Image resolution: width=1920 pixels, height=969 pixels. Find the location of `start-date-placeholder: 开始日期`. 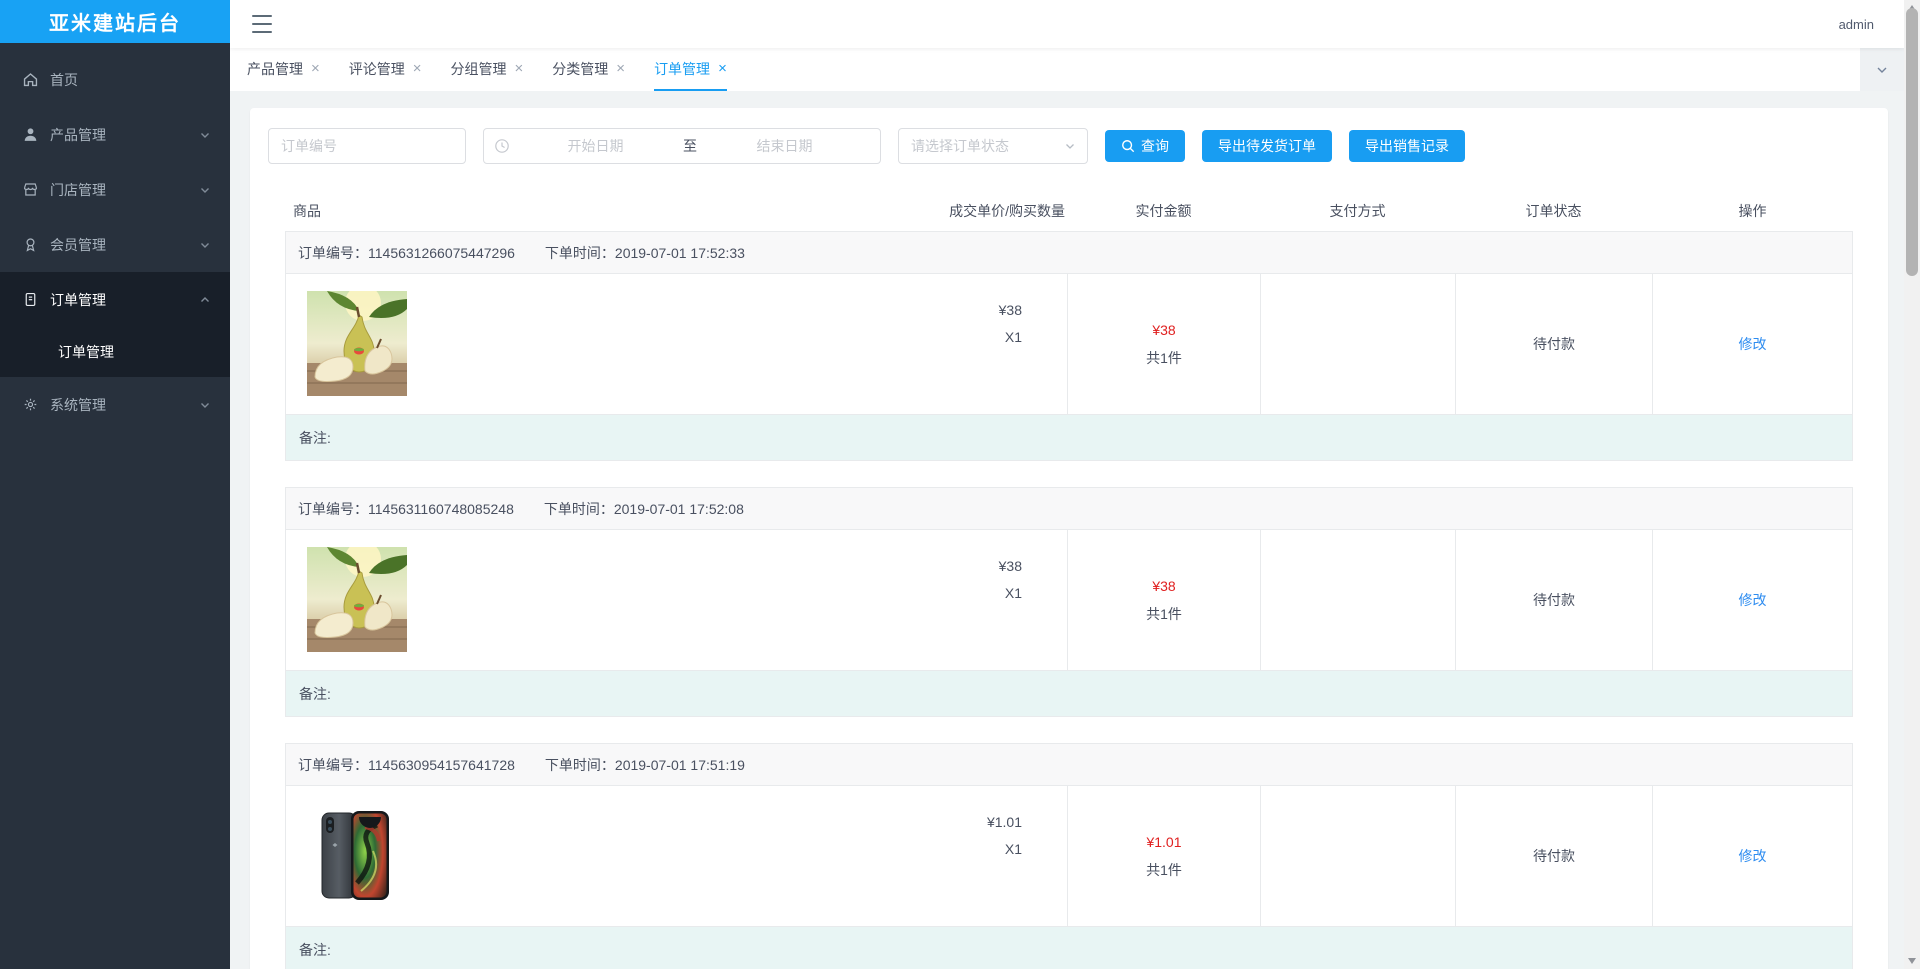

start-date-placeholder: 开始日期 is located at coordinates (595, 146).